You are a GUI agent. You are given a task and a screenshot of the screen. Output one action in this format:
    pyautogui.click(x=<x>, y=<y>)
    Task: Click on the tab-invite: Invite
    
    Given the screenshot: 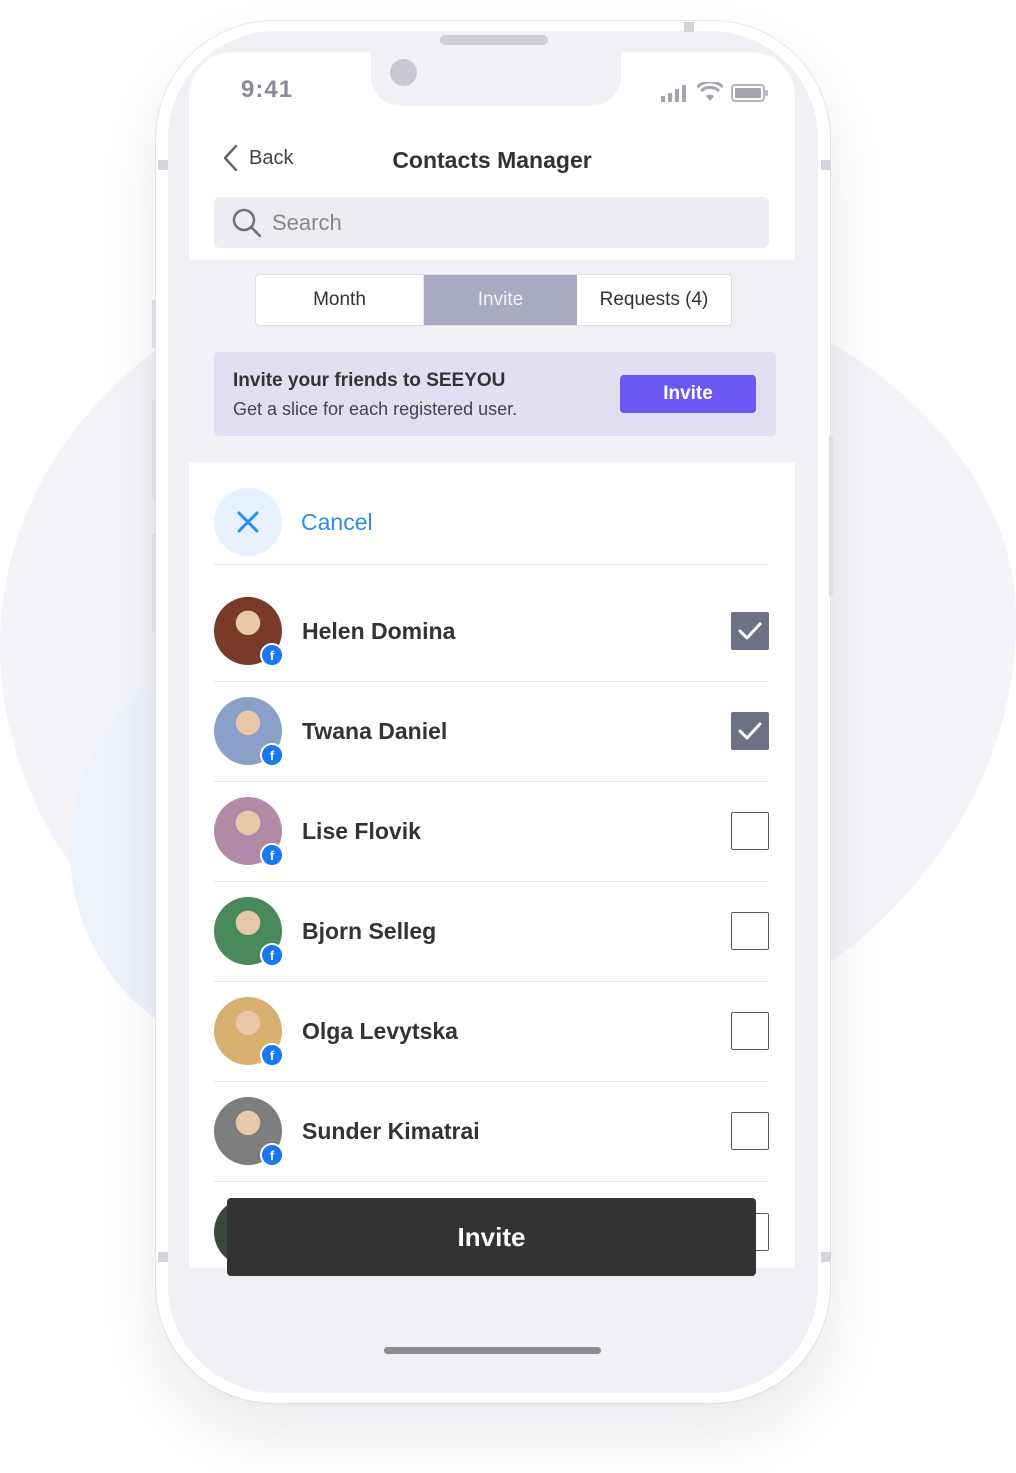 What is the action you would take?
    pyautogui.click(x=500, y=300)
    